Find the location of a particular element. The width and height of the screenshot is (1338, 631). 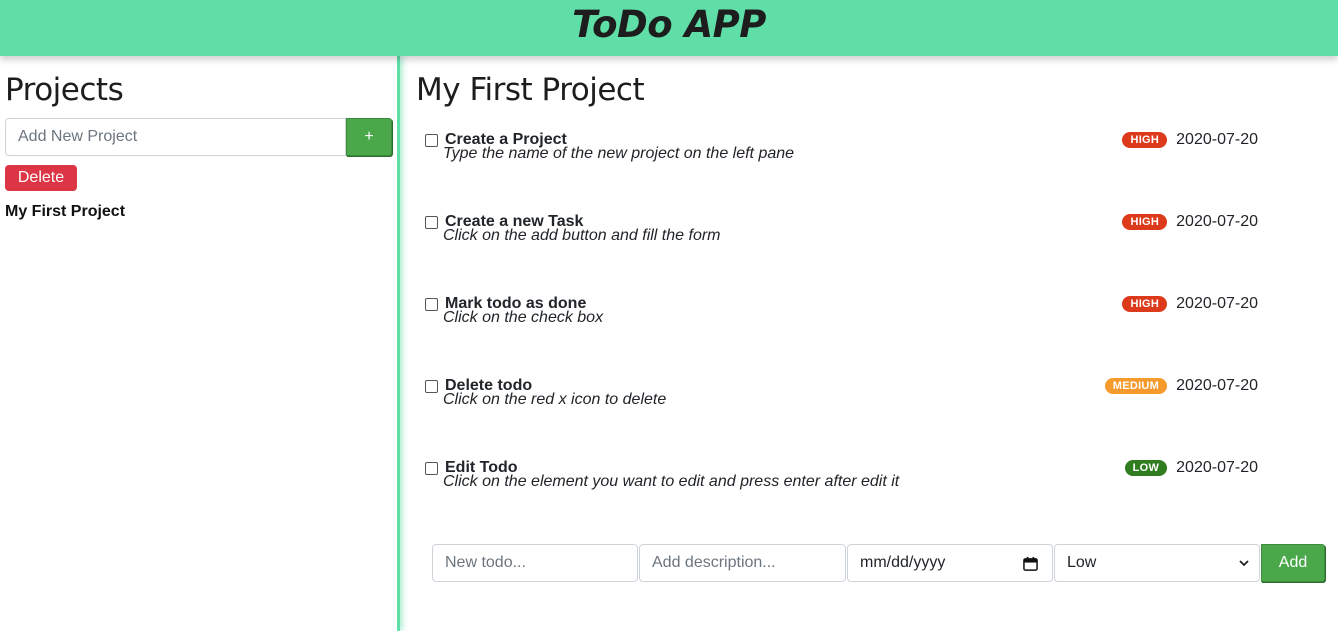

date-input: mm/dd/yyyy is located at coordinates (950, 563).